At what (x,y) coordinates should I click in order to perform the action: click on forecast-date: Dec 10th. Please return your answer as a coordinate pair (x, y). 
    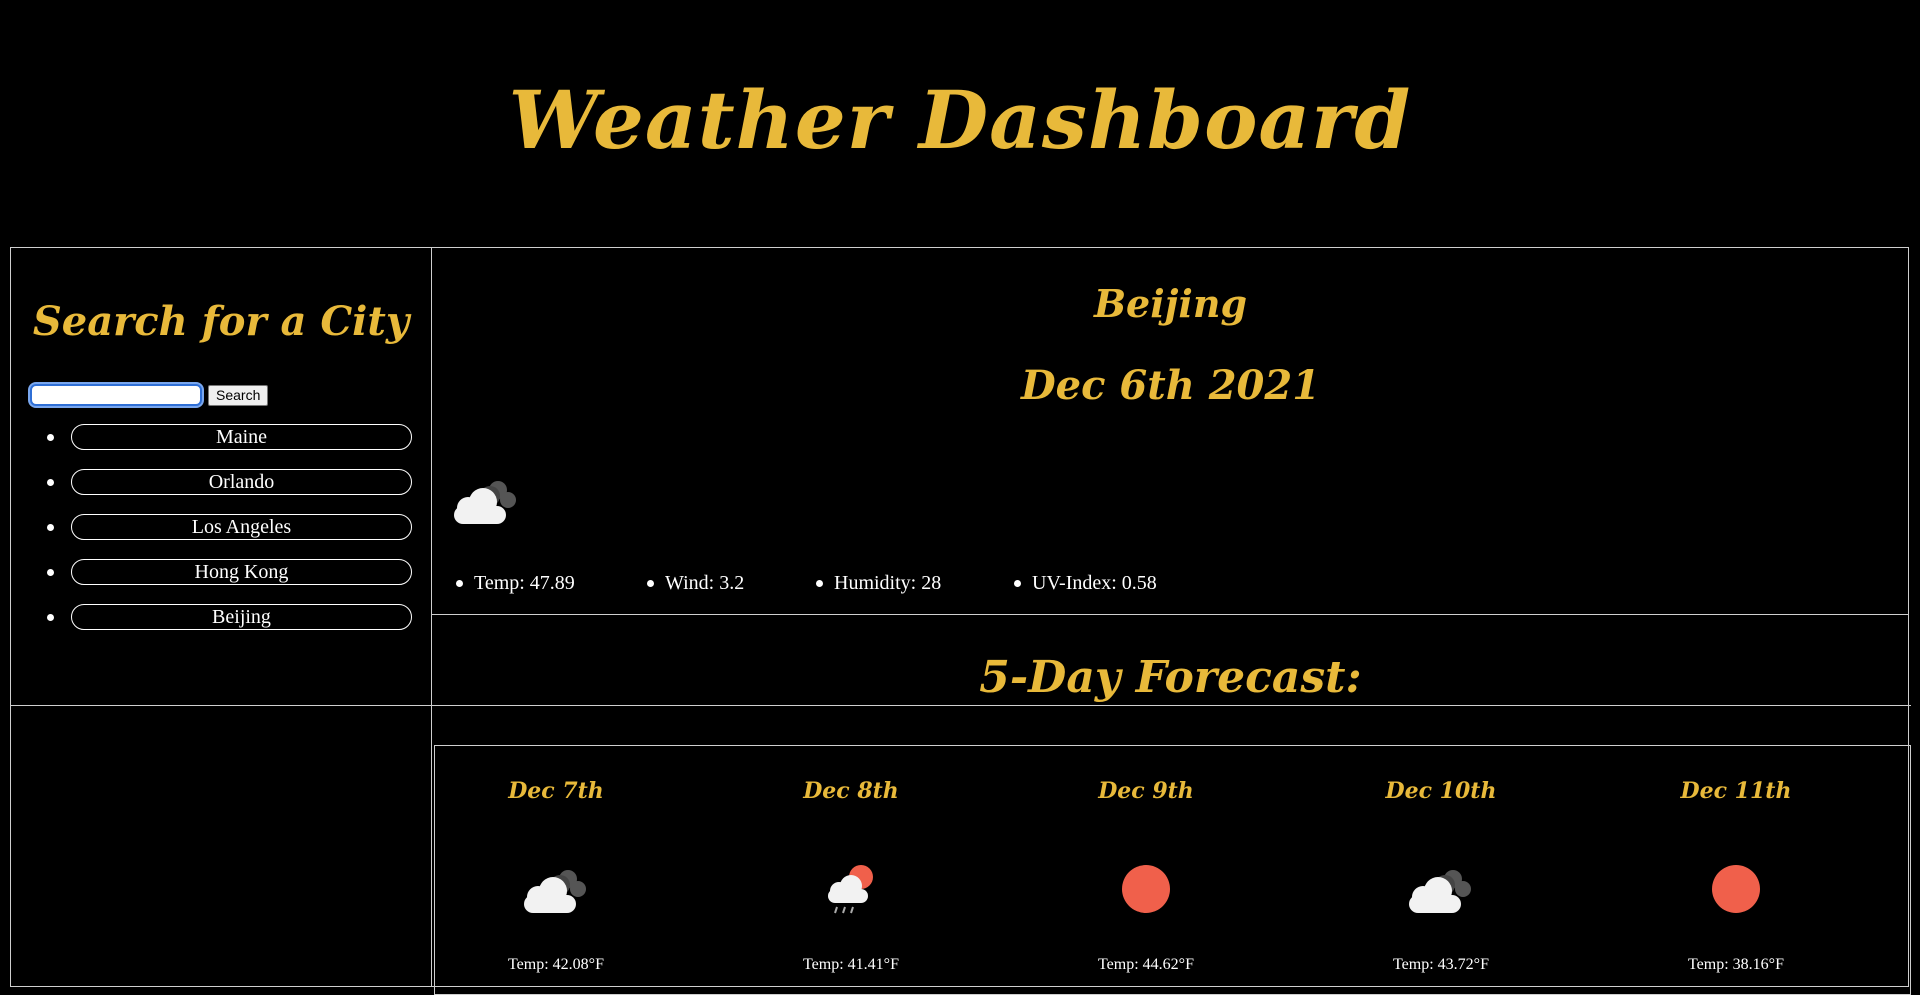
    Looking at the image, I should click on (1441, 791).